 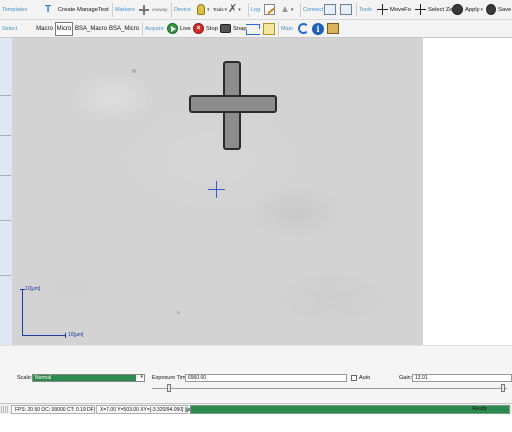 I want to click on toolbox-icon, so click(x=333, y=28).